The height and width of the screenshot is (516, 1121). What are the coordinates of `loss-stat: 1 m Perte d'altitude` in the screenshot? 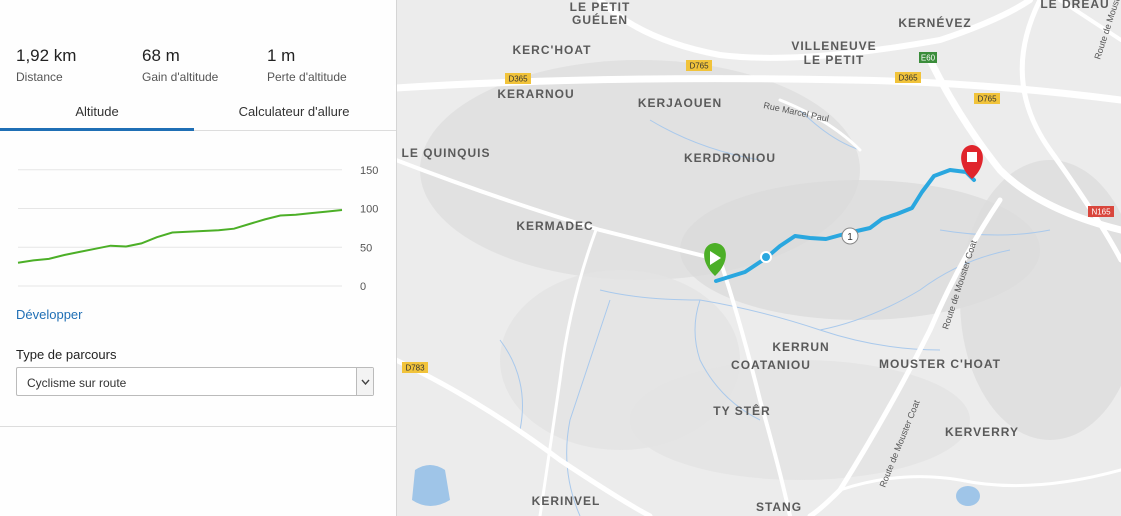 It's located at (307, 65).